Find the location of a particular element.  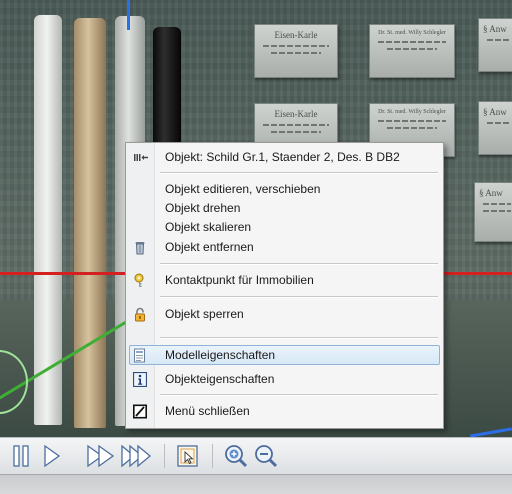

key-badge-icon is located at coordinates (140, 280).